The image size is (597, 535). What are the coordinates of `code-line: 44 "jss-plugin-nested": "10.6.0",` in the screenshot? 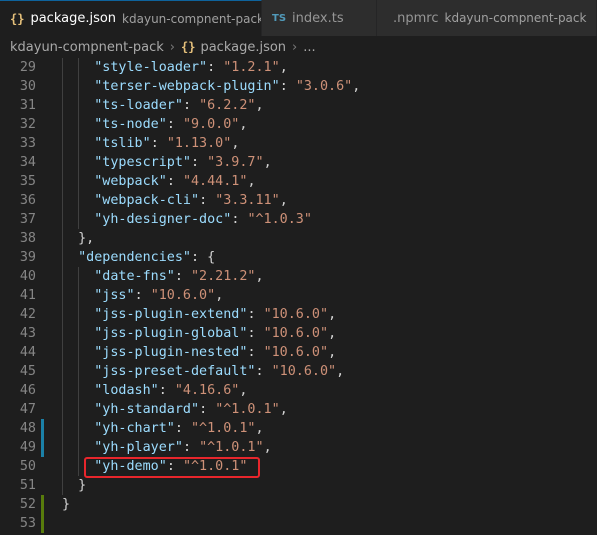 It's located at (298, 352).